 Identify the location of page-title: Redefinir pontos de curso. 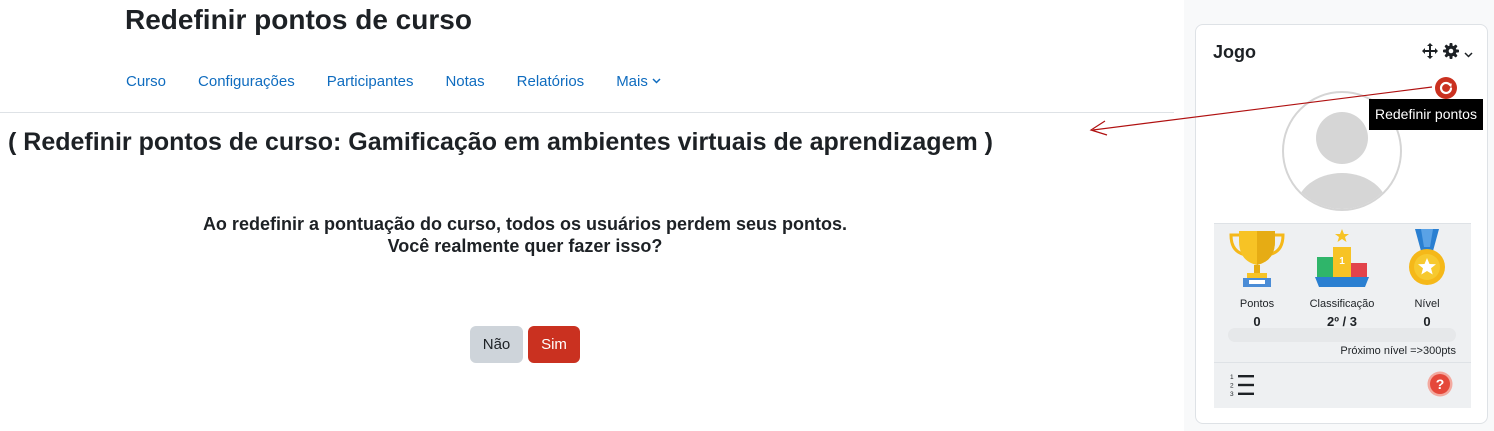
(298, 19).